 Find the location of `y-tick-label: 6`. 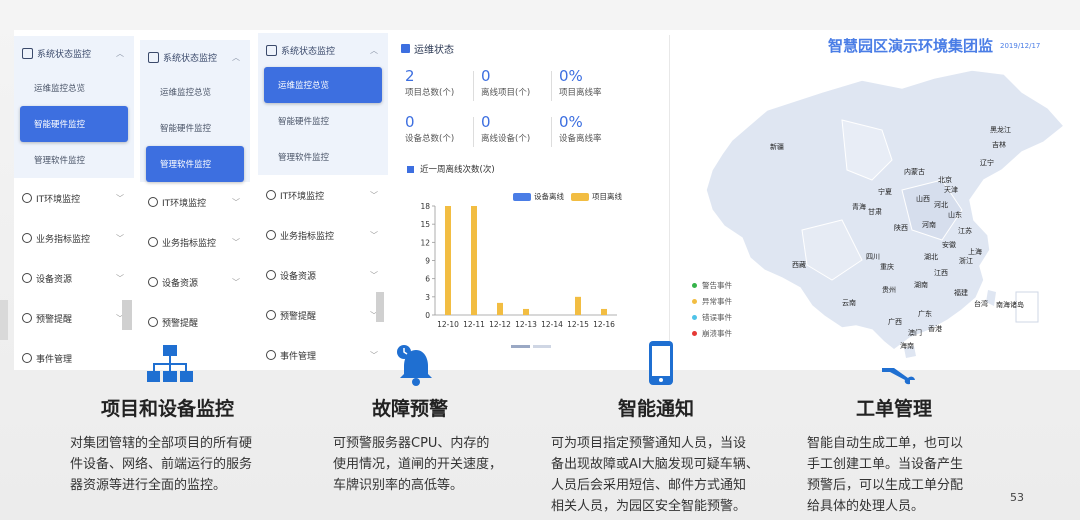

y-tick-label: 6 is located at coordinates (427, 279).